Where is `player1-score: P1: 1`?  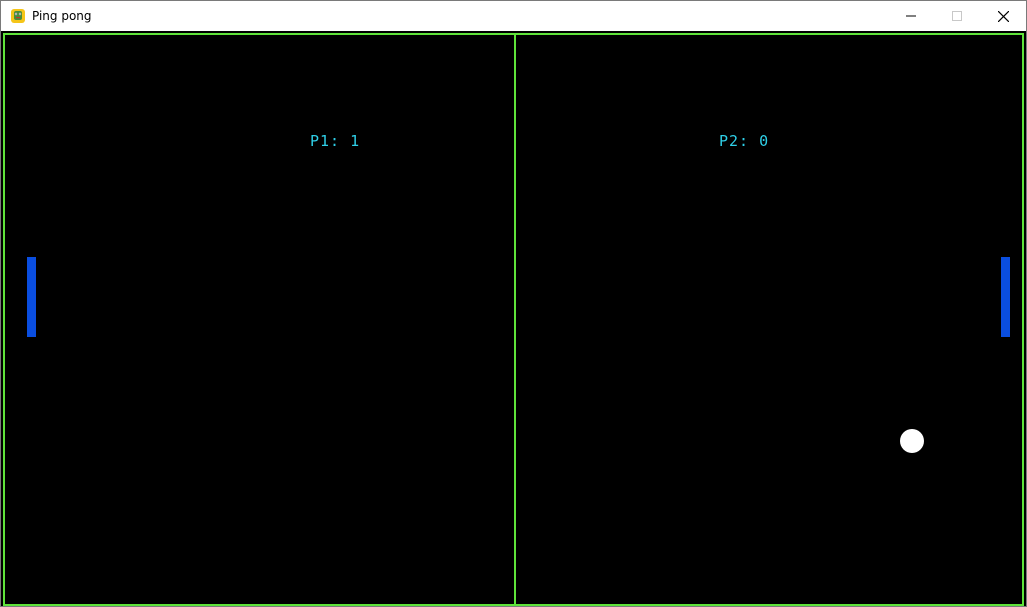
player1-score: P1: 1 is located at coordinates (335, 141).